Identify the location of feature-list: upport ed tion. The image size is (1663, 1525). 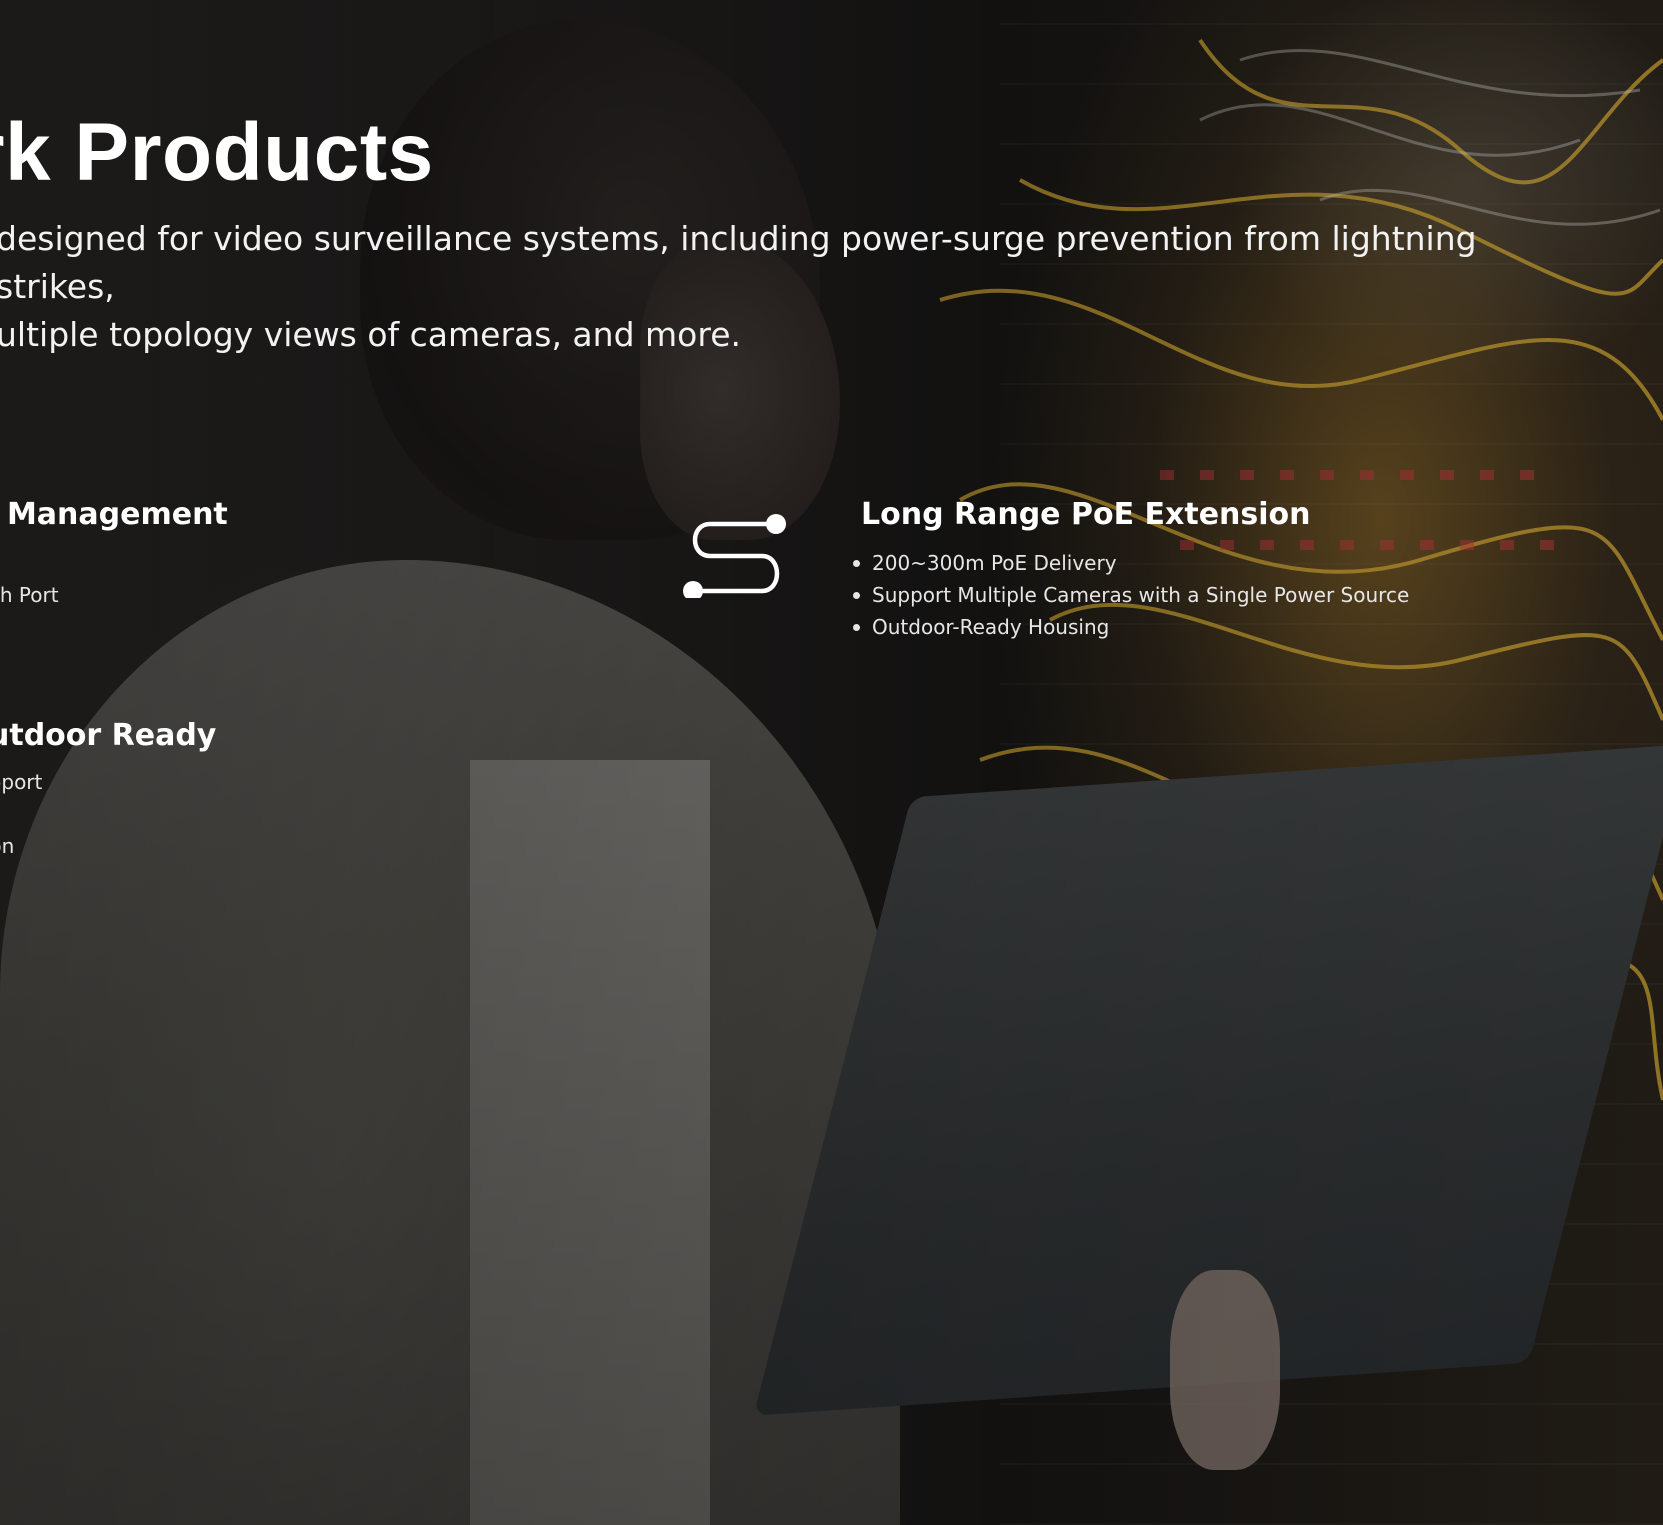
(108, 814).